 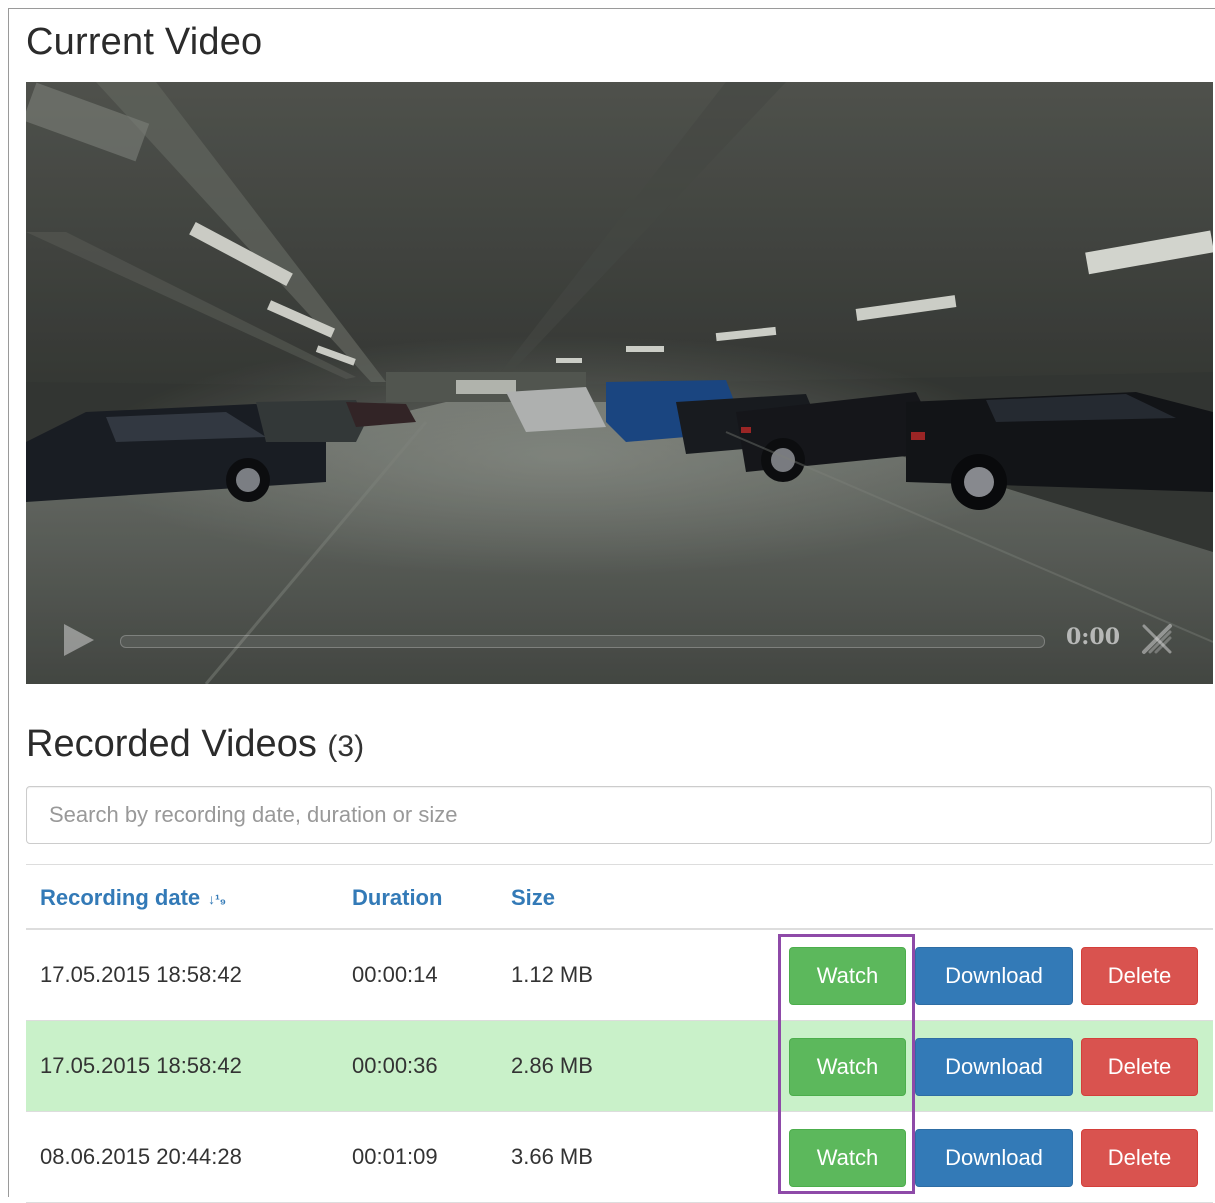 I want to click on recorded-videos-heading: Recorded Videos, so click(x=171, y=744).